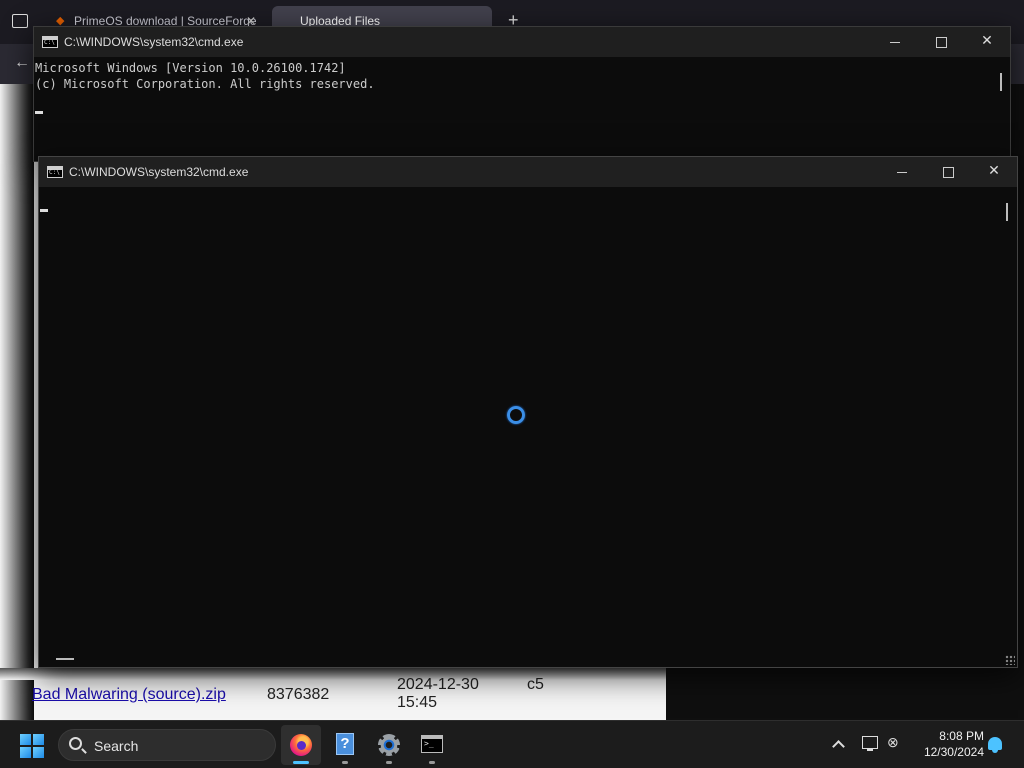 The width and height of the screenshot is (1024, 768). Describe the element at coordinates (512, 744) in the screenshot. I see `taskbar: Search ? ⊗ 8:08 PM 12/30/2024` at that location.